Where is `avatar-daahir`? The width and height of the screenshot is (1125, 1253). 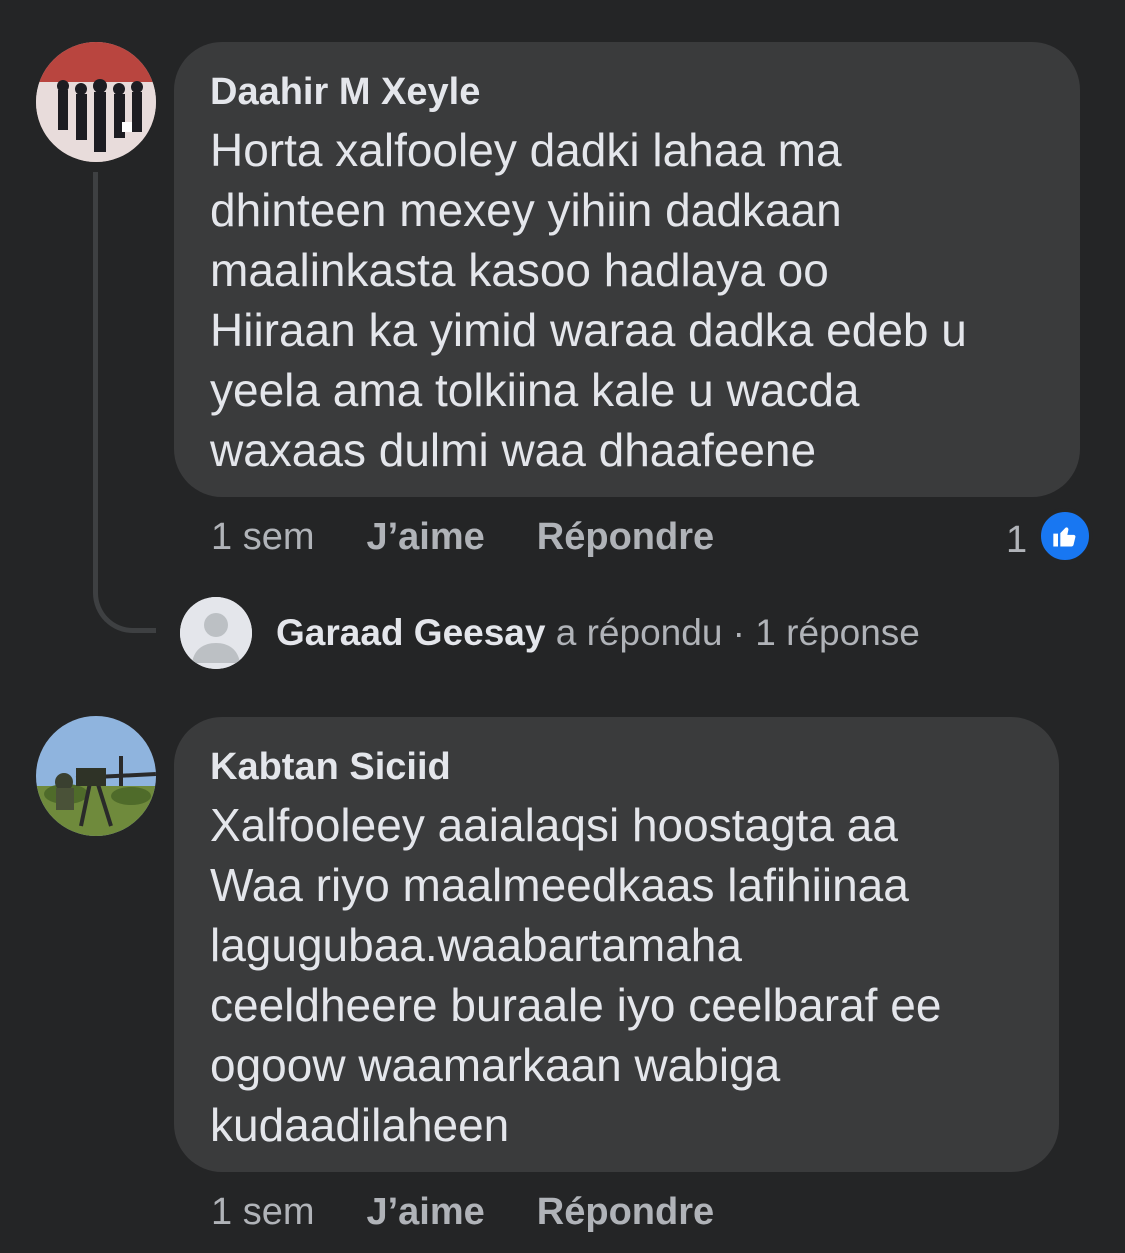
avatar-daahir is located at coordinates (96, 102).